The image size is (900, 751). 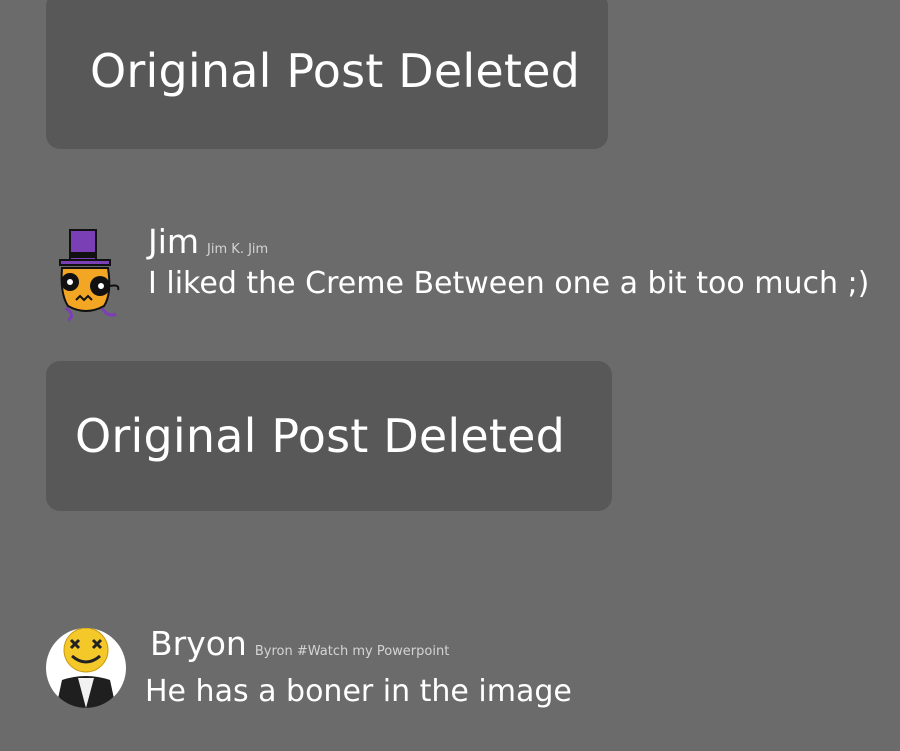 I want to click on user-handle: Byron #Watch my Powerpoint, so click(x=352, y=651).